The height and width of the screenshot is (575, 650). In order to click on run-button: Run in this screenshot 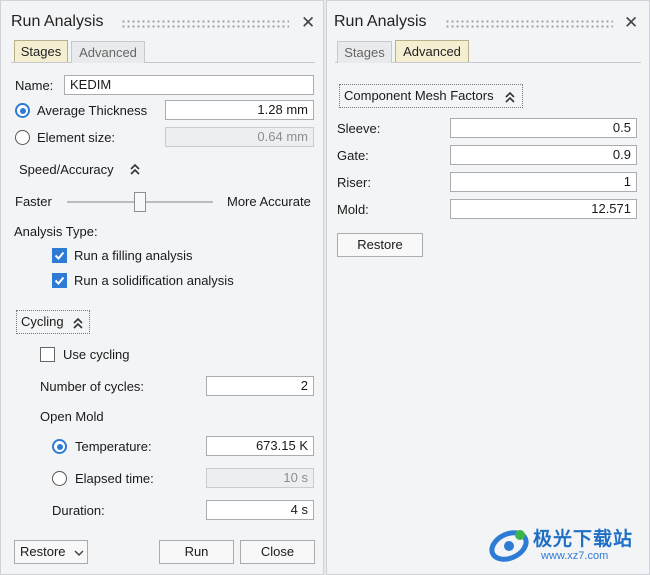, I will do `click(196, 552)`.